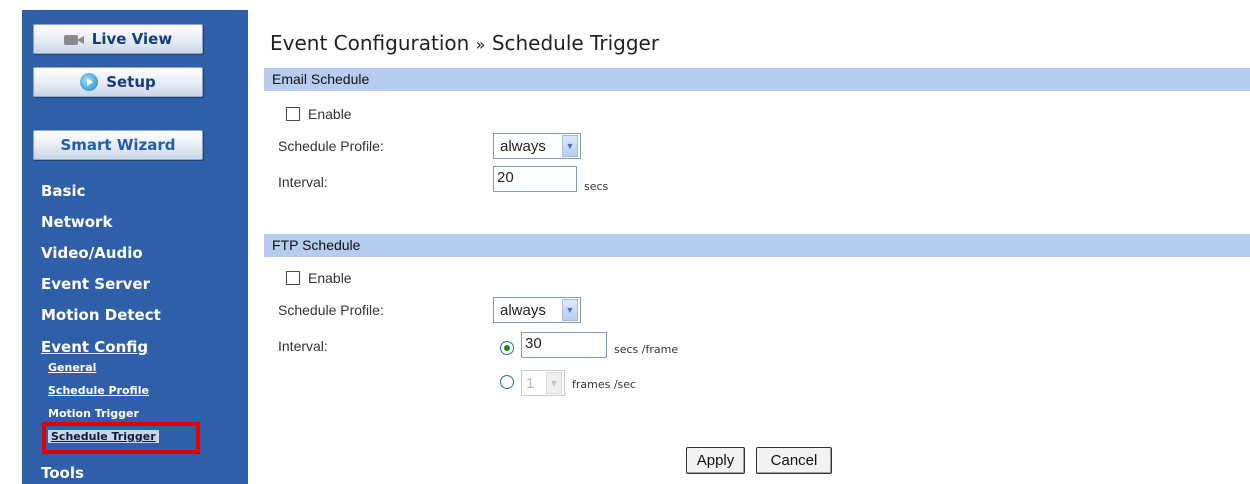 The height and width of the screenshot is (484, 1250). I want to click on ftp-enable-checkbox, so click(293, 278).